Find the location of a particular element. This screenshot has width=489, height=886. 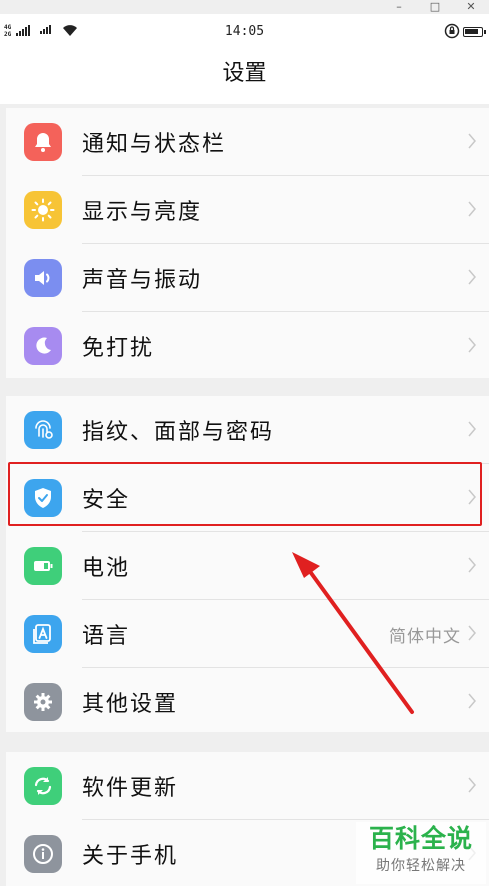

window-controls: – □ ✕ is located at coordinates (429, 7).